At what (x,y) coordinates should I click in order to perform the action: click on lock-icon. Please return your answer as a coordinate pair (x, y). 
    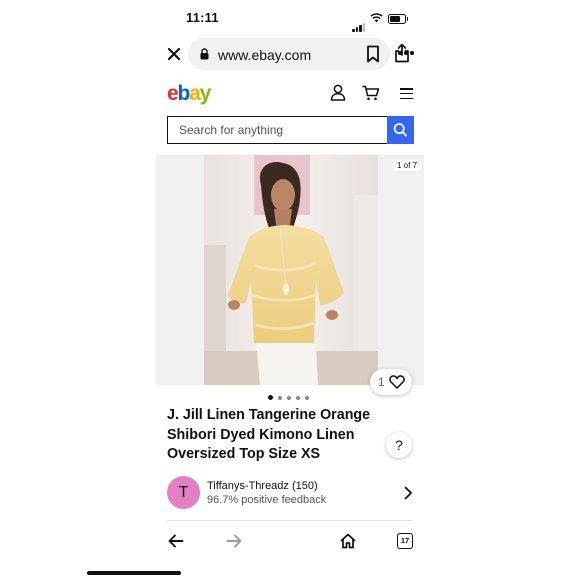
    Looking at the image, I should click on (204, 54).